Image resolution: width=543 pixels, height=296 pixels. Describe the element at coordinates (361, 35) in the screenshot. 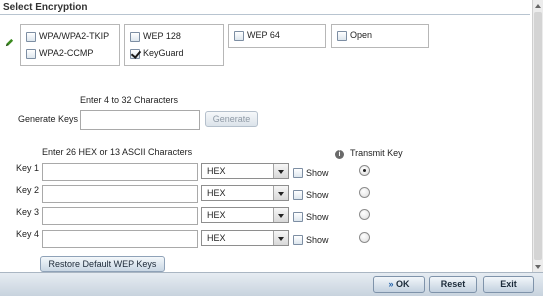

I see `label-open: Open` at that location.